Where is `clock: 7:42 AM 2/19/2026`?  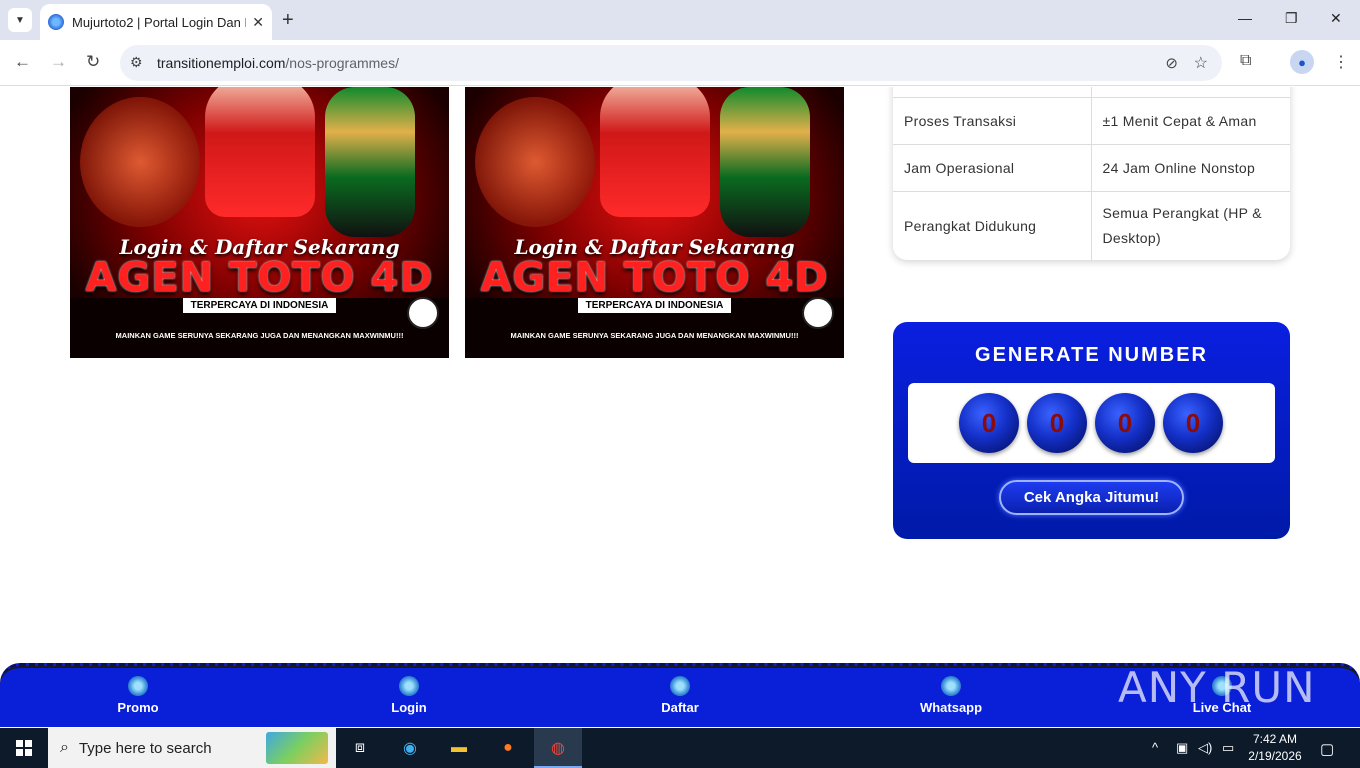
clock: 7:42 AM 2/19/2026 is located at coordinates (1275, 748).